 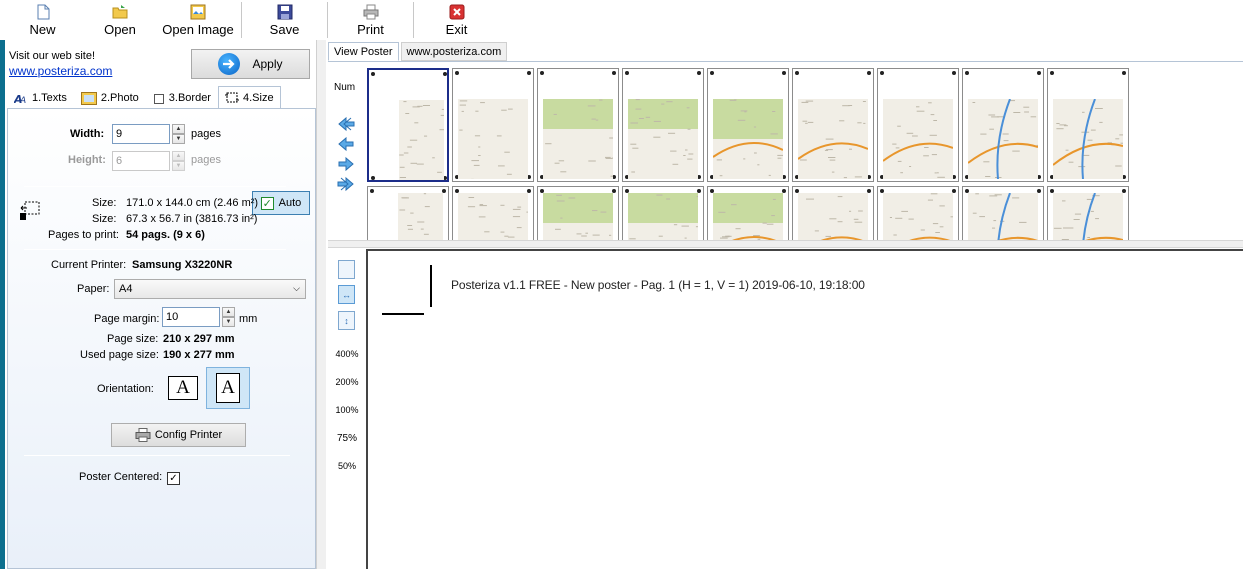 I want to click on height-unit: pages, so click(x=206, y=160).